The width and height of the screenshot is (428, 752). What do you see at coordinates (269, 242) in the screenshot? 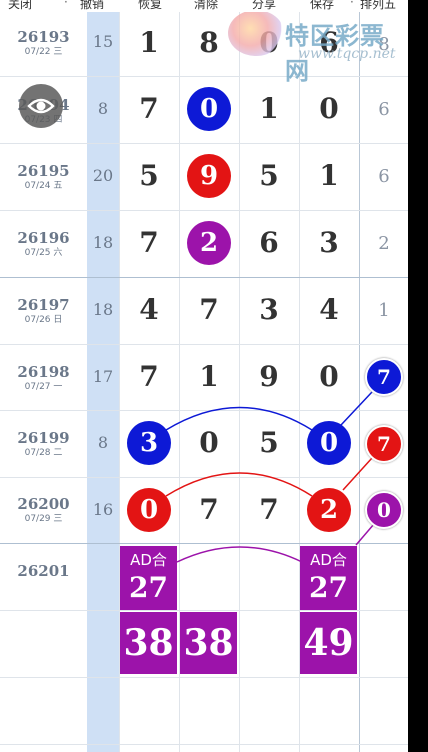
I see `digit-cell: 6` at bounding box center [269, 242].